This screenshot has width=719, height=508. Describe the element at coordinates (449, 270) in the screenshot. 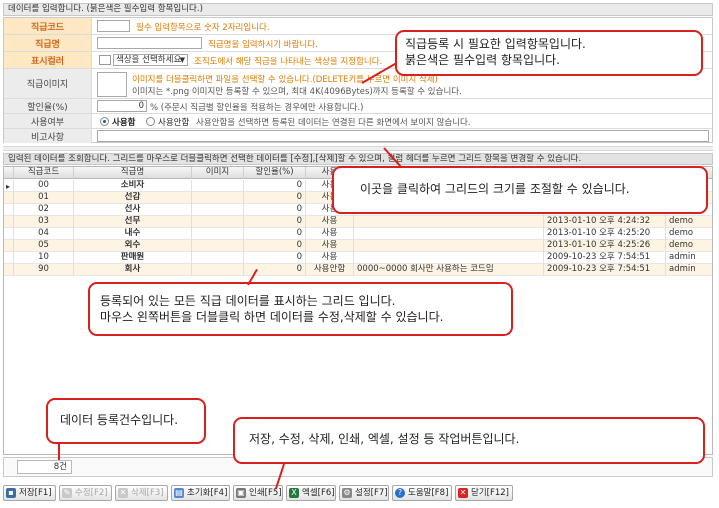

I see `cell-note: 0000~0000 회사만 사용하는 코드임` at that location.